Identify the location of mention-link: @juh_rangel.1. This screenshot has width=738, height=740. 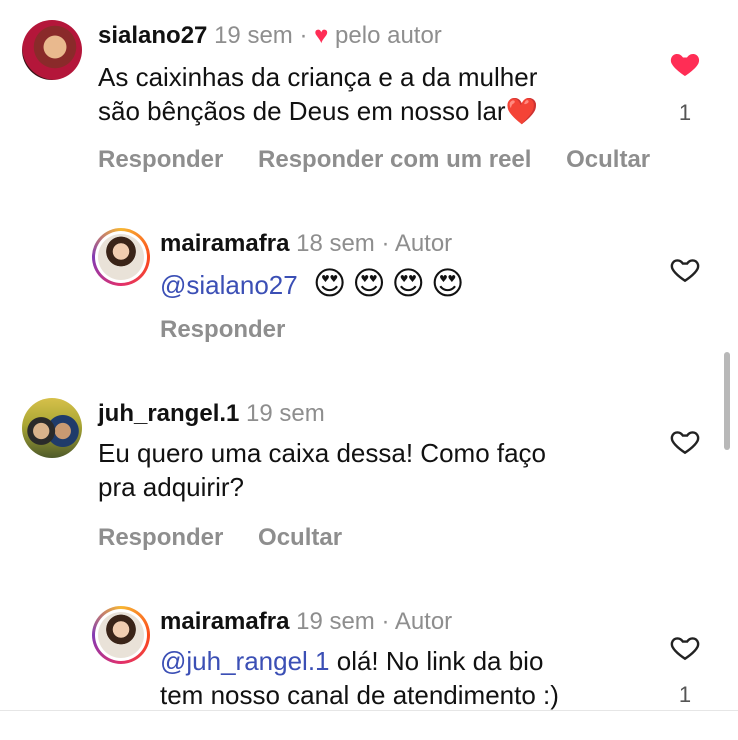
(245, 661).